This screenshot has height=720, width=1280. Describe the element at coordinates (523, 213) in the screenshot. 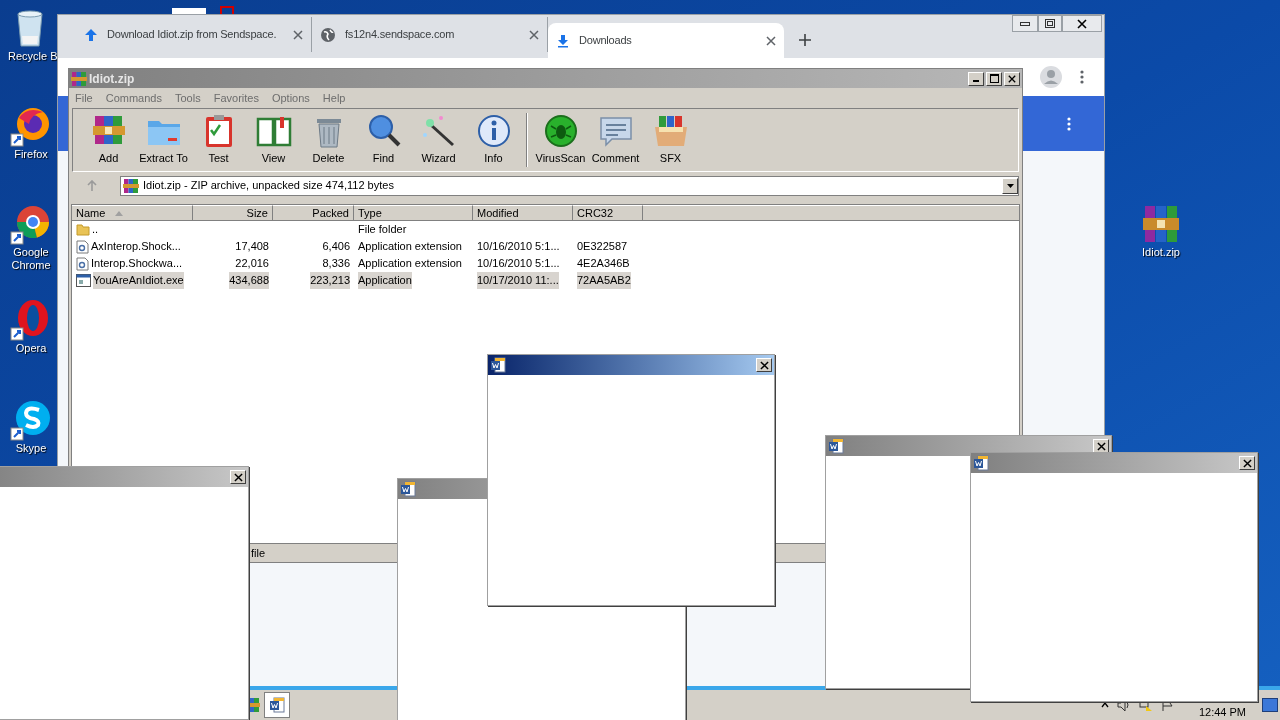

I see `column-header: Modified` at that location.